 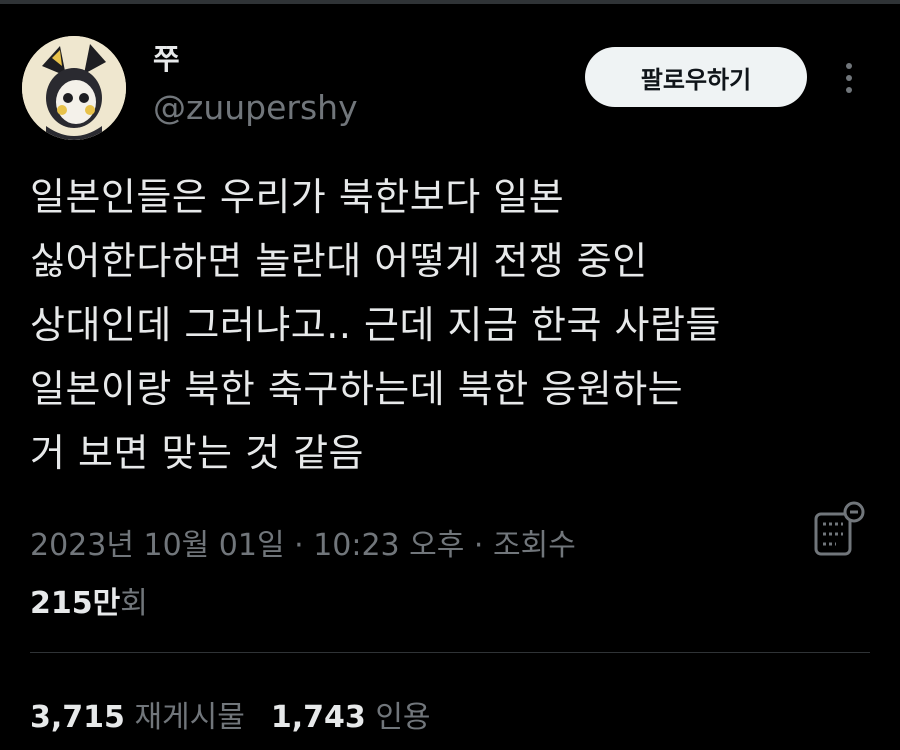 I want to click on analytics-list-icon, so click(x=839, y=528).